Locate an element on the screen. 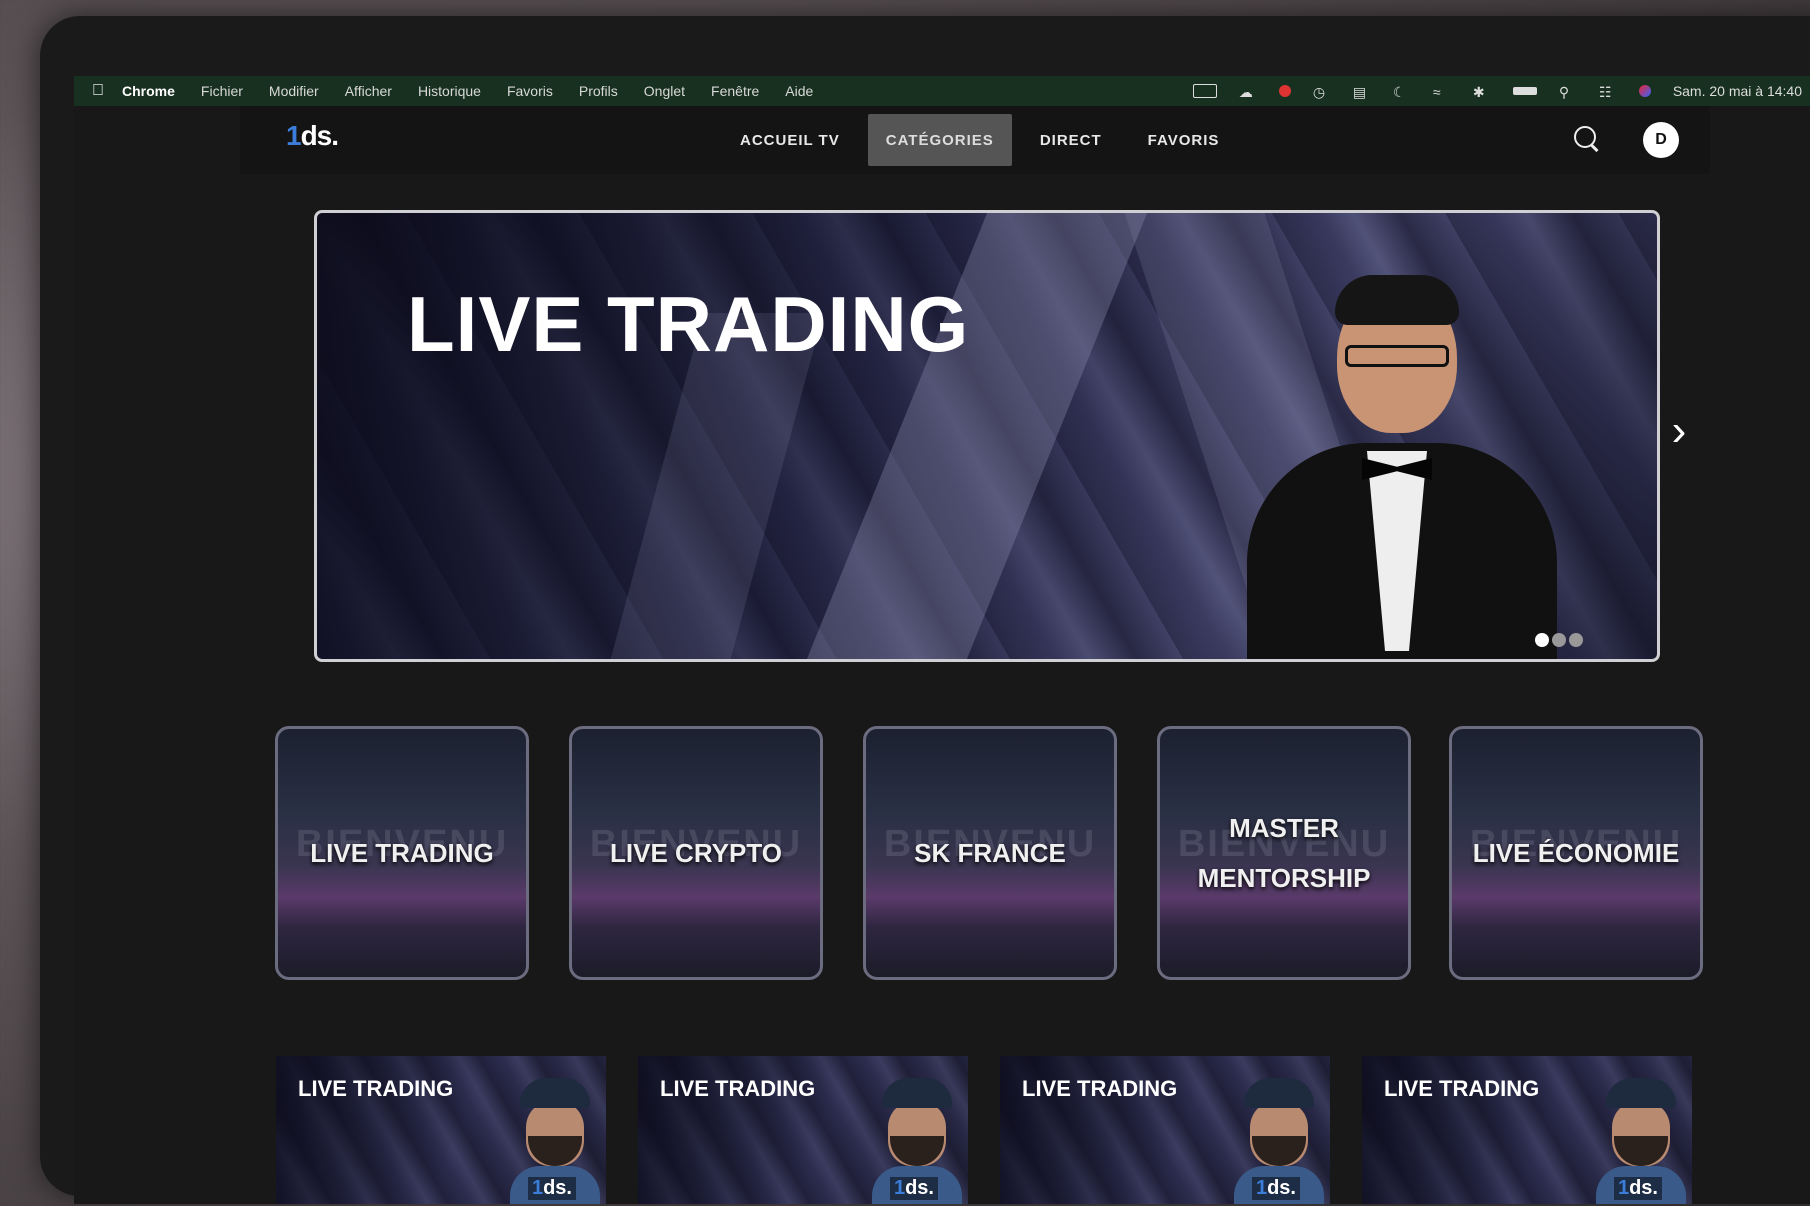 This screenshot has height=1206, width=1810. nav-links: ACCUEIL TV CATÉGORIES DIRECT FAVORIS is located at coordinates (984, 140).